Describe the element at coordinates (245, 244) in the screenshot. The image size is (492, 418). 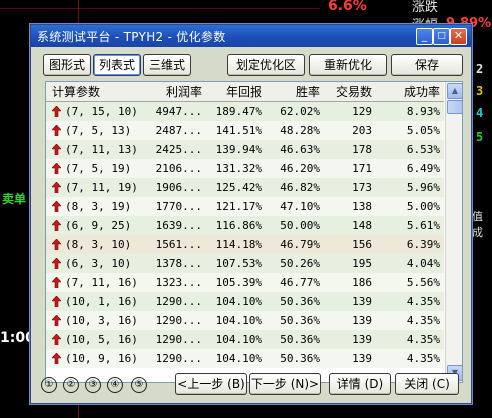
I see `table-row: (8, 3, 10) 1561... 114.18% 46.79% 156 6.39%` at that location.